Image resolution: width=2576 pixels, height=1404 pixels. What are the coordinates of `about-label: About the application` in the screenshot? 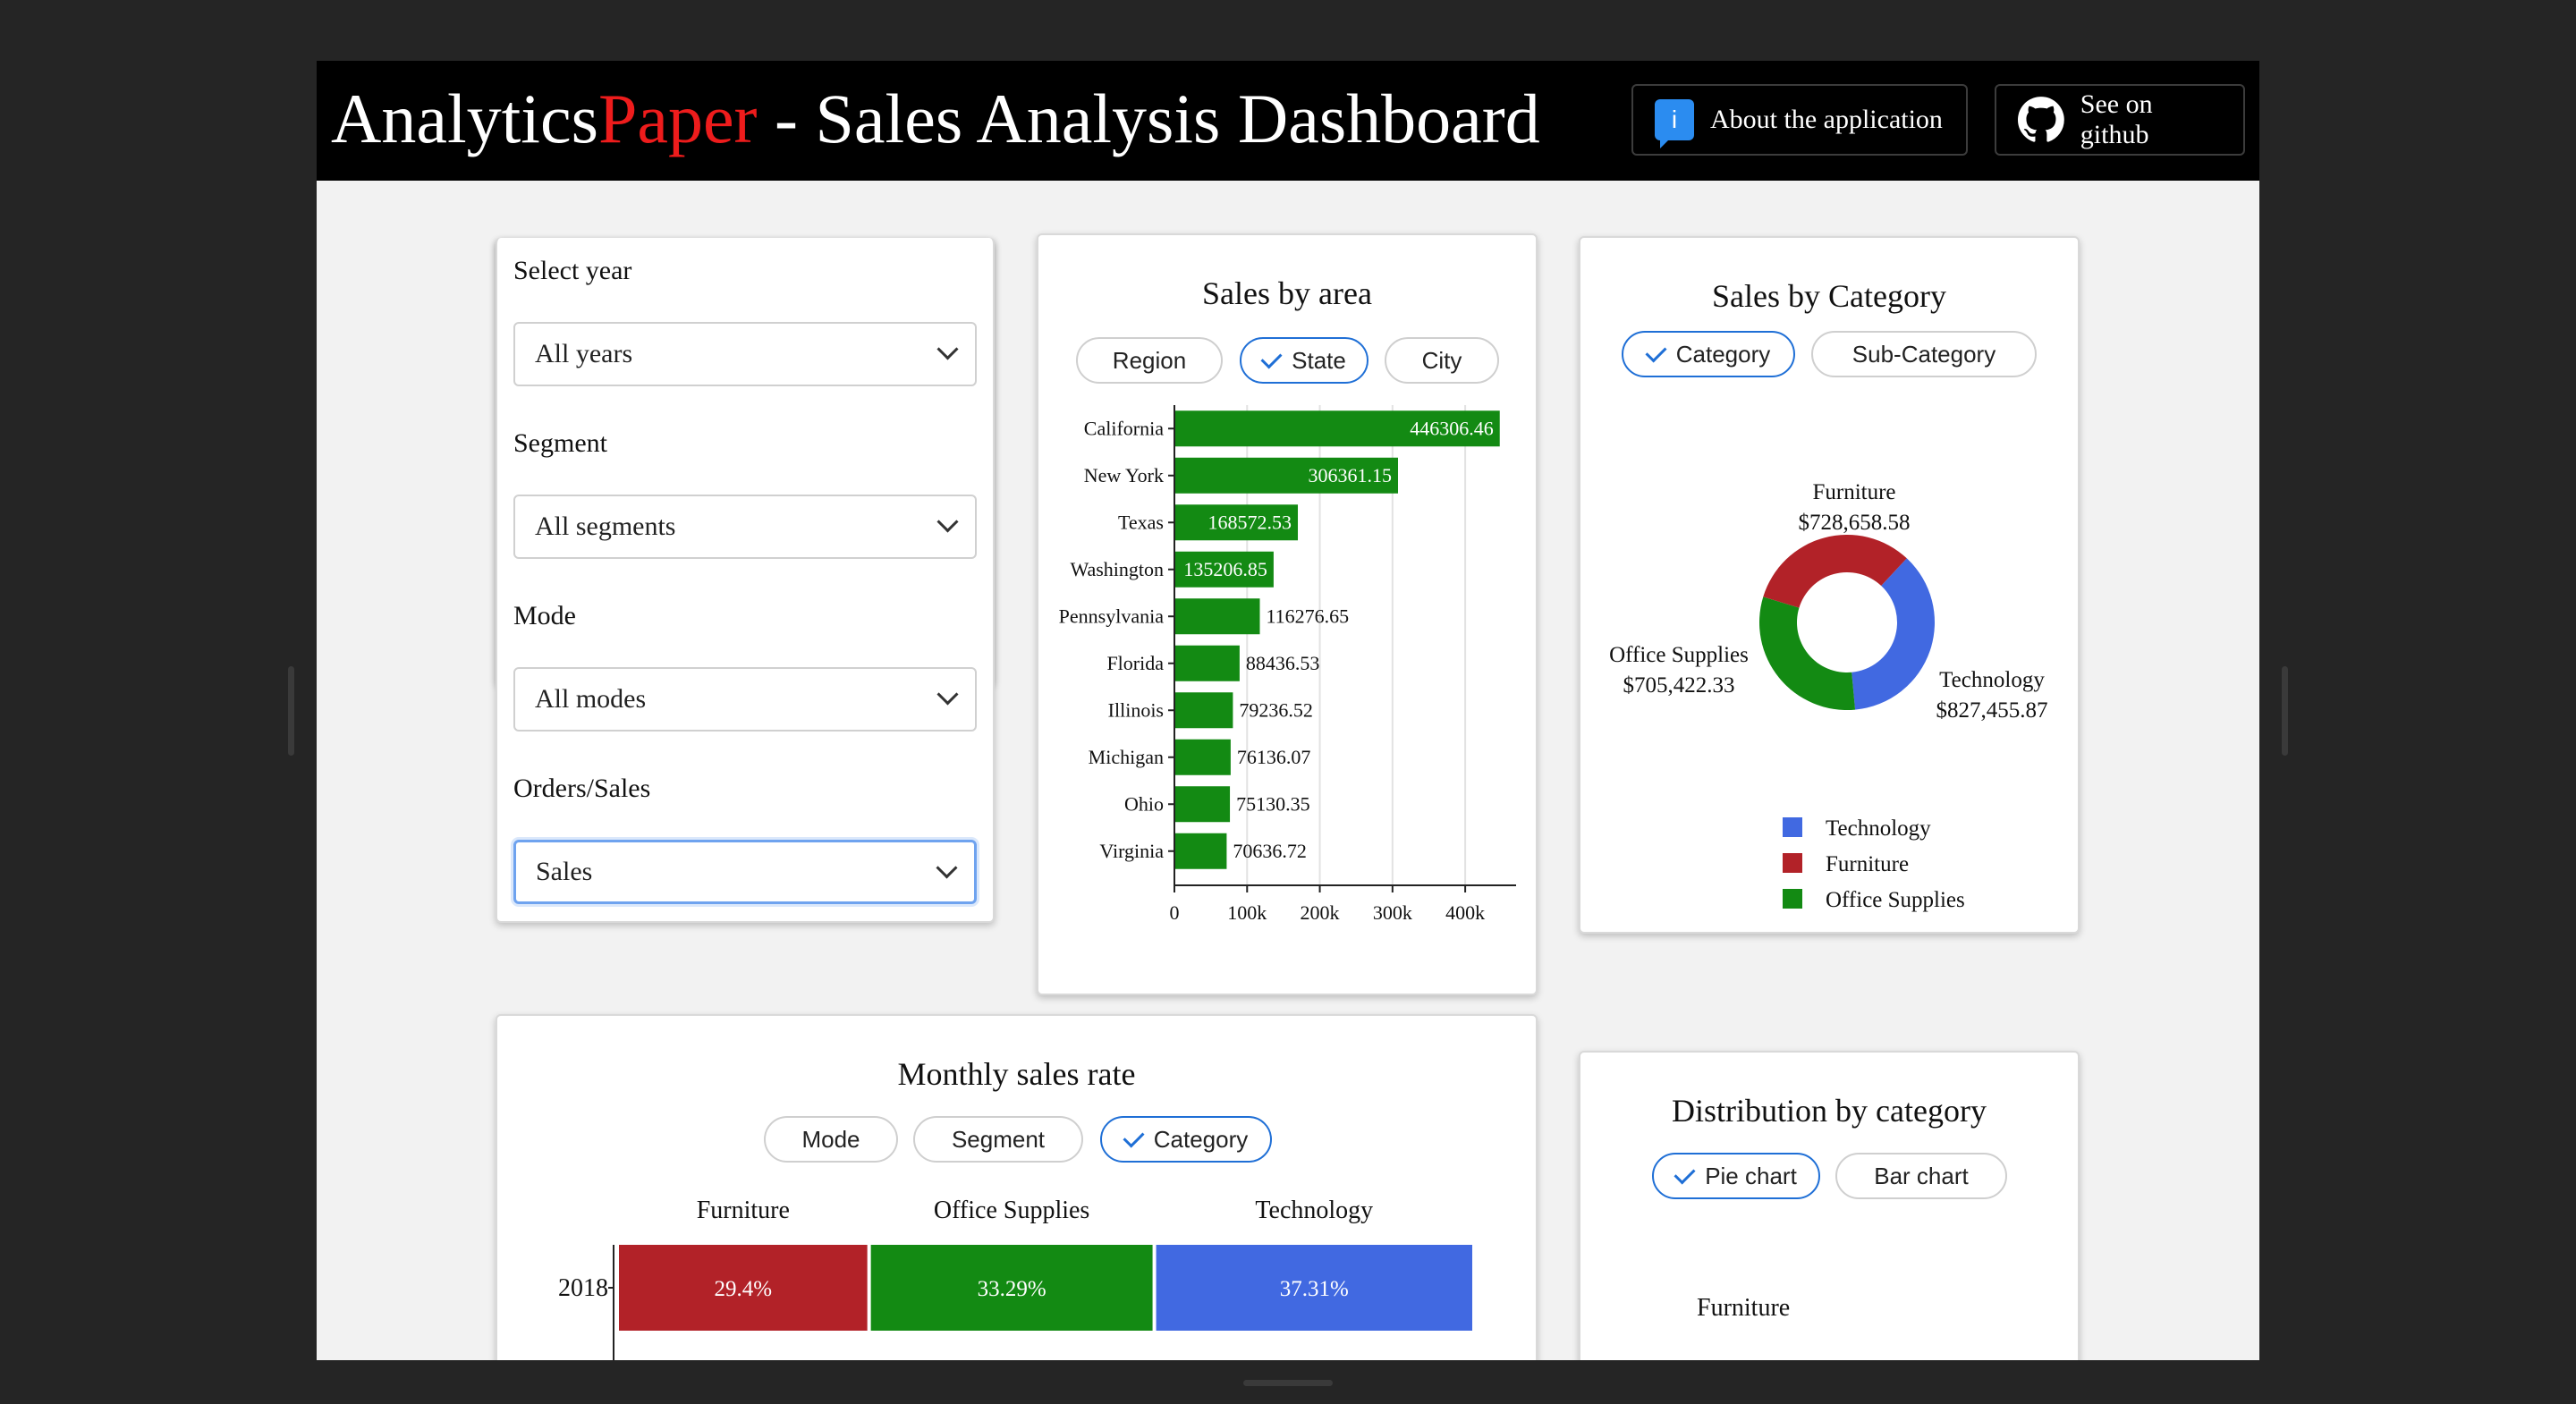 It's located at (1826, 119).